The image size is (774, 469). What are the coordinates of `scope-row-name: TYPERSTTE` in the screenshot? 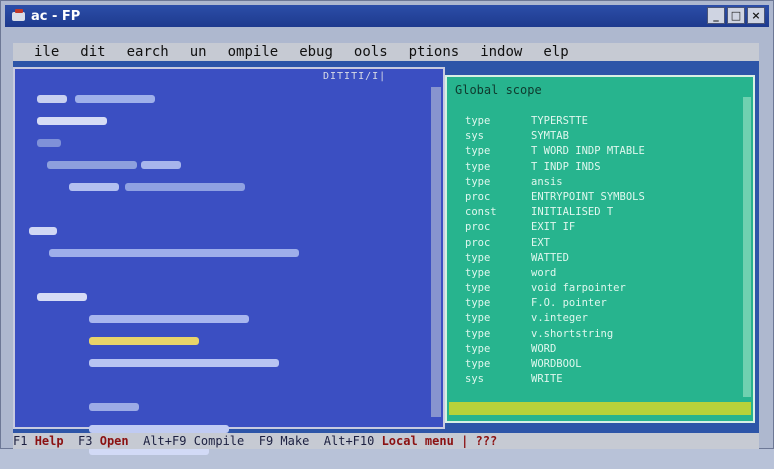 It's located at (559, 121).